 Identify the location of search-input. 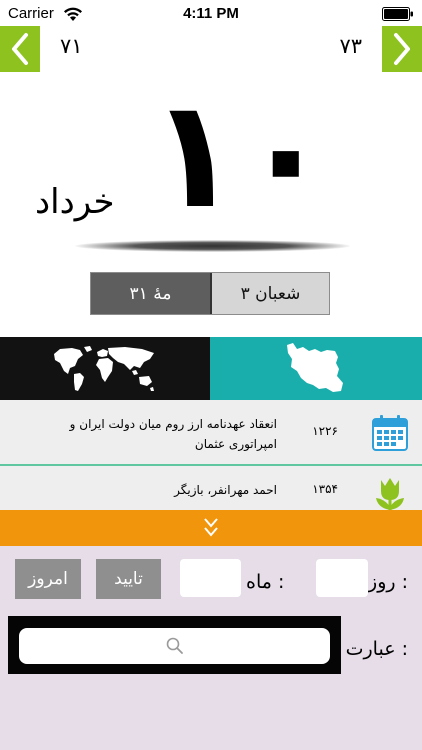
(174, 646).